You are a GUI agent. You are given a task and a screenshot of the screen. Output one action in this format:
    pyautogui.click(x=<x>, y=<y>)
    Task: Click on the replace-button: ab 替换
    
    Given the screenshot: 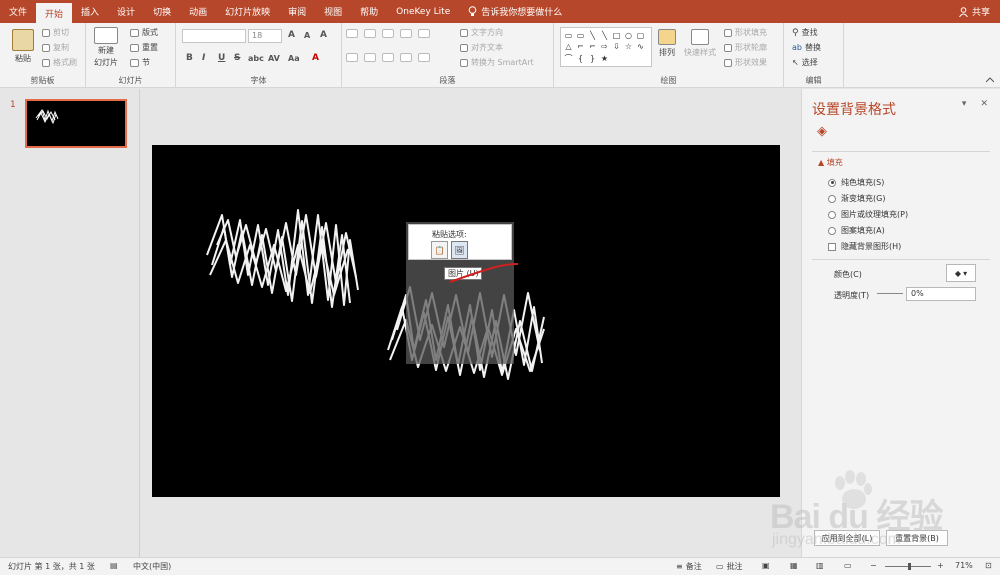 What is the action you would take?
    pyautogui.click(x=806, y=47)
    